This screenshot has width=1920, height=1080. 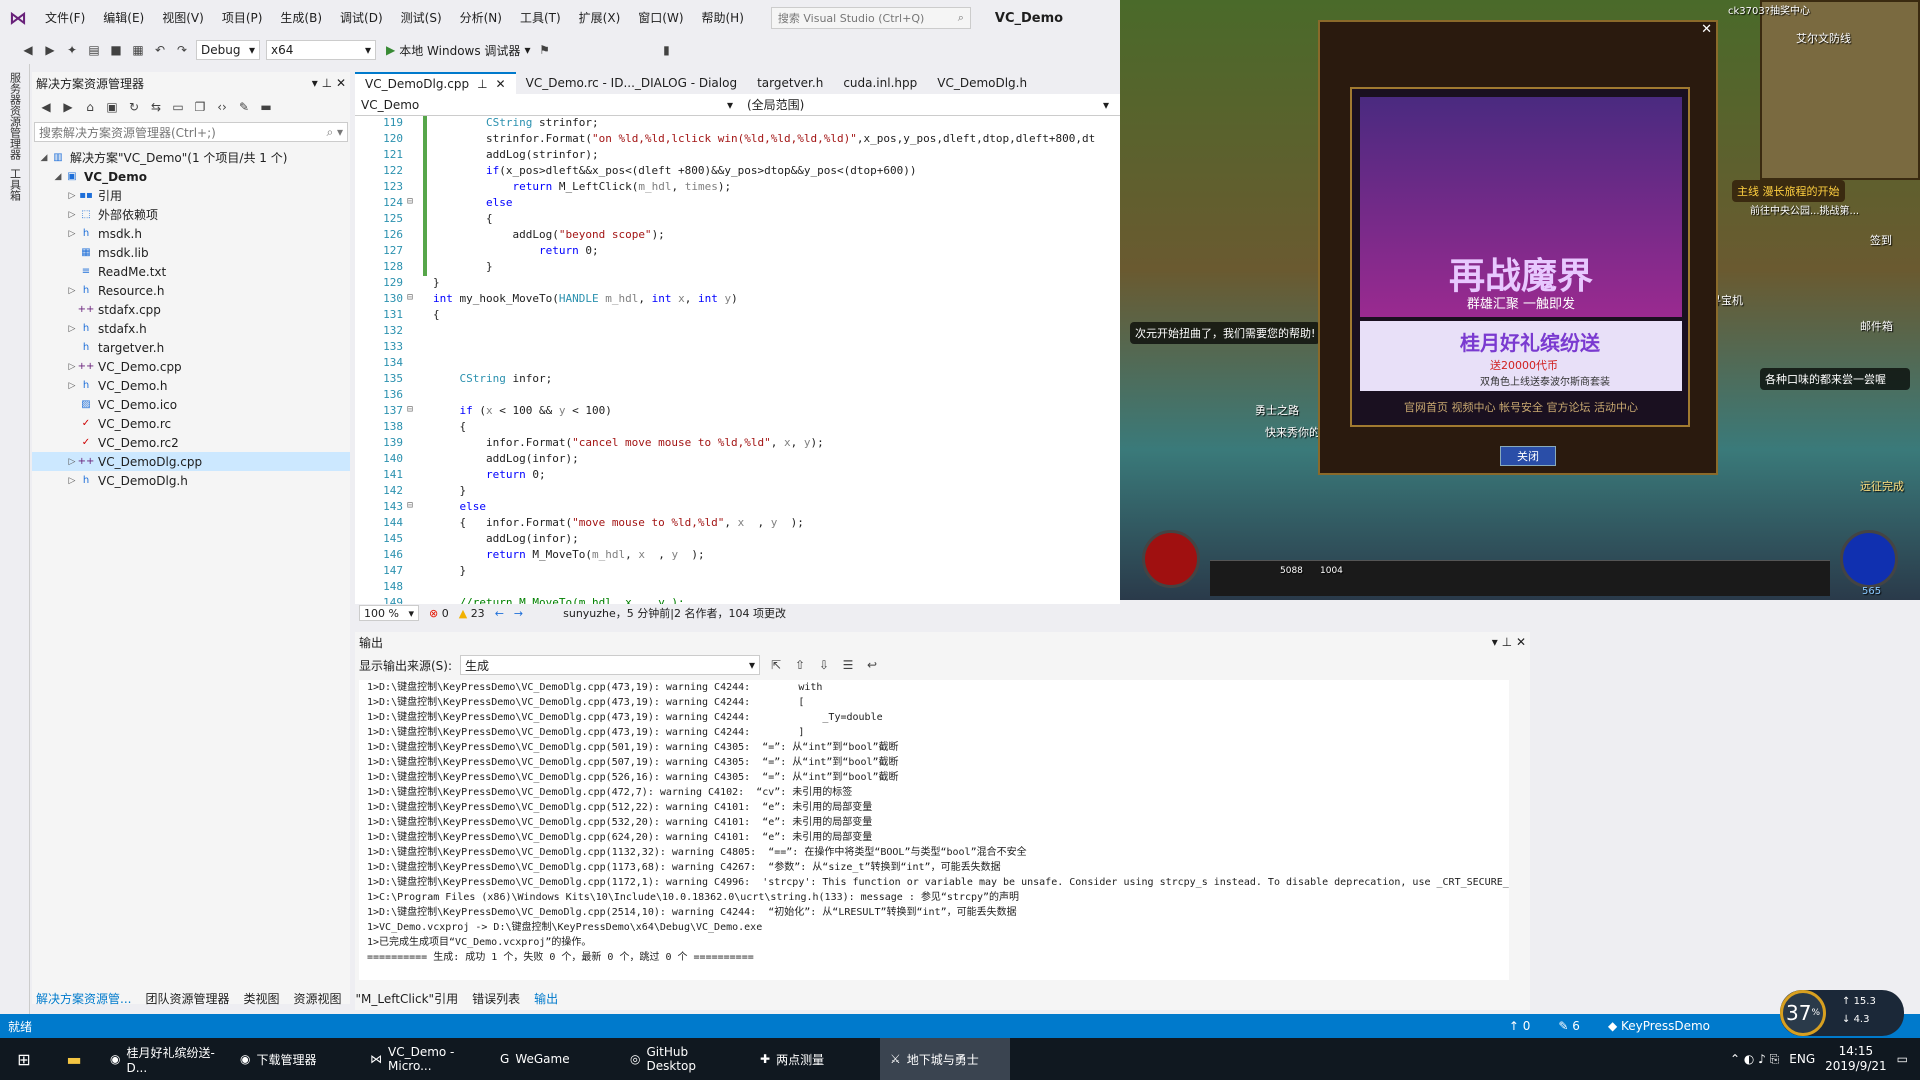 I want to click on error-count: ⊗ 0, so click(x=439, y=613).